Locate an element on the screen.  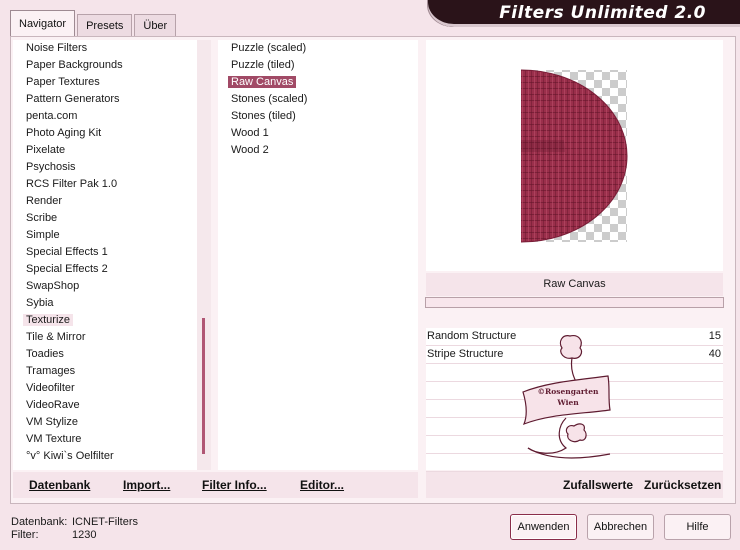
category-item: Videofilter is located at coordinates (112, 388).